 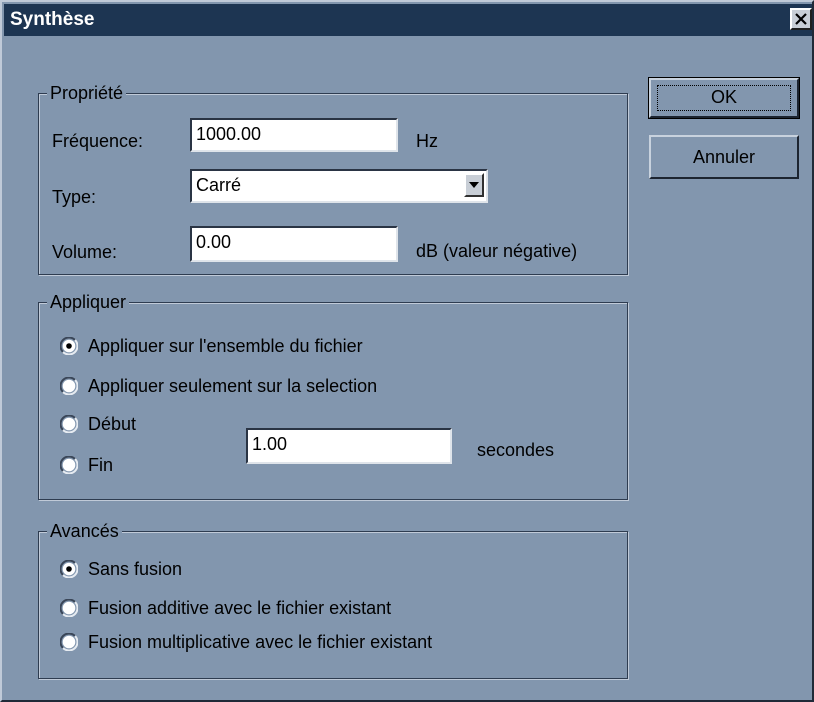 I want to click on ok-button-label: OK, so click(x=723, y=97).